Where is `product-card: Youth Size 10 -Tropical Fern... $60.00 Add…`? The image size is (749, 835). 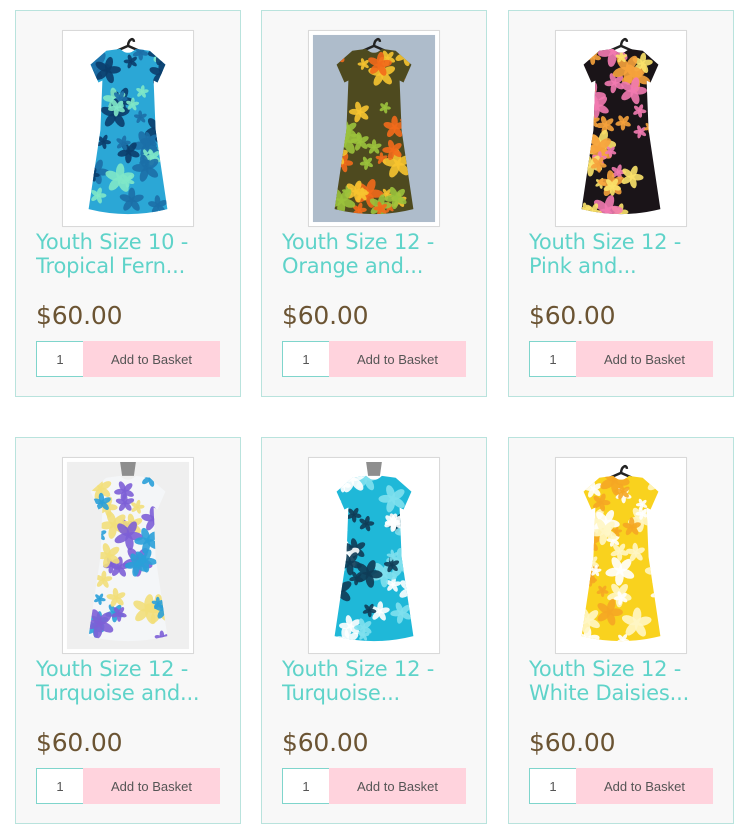 product-card: Youth Size 10 -Tropical Fern... $60.00 Add… is located at coordinates (128, 203).